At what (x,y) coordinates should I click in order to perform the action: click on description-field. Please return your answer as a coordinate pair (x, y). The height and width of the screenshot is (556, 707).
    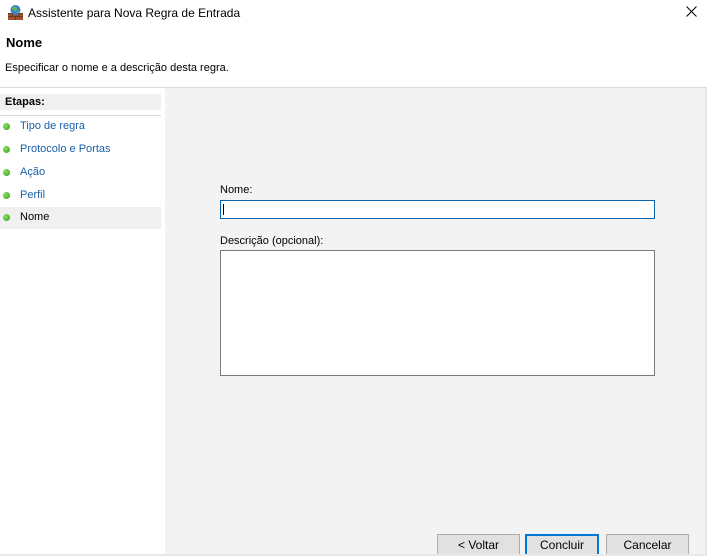
    Looking at the image, I should click on (437, 313).